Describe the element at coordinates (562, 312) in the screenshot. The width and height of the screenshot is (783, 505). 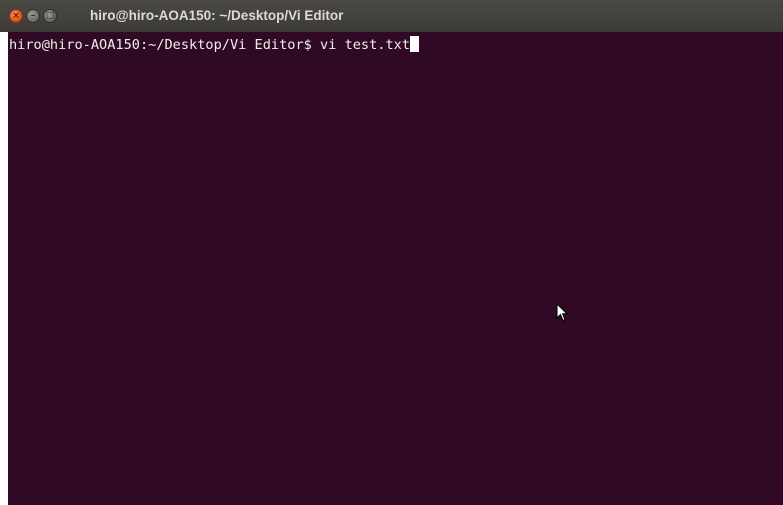
I see `mouse-pointer-icon` at that location.